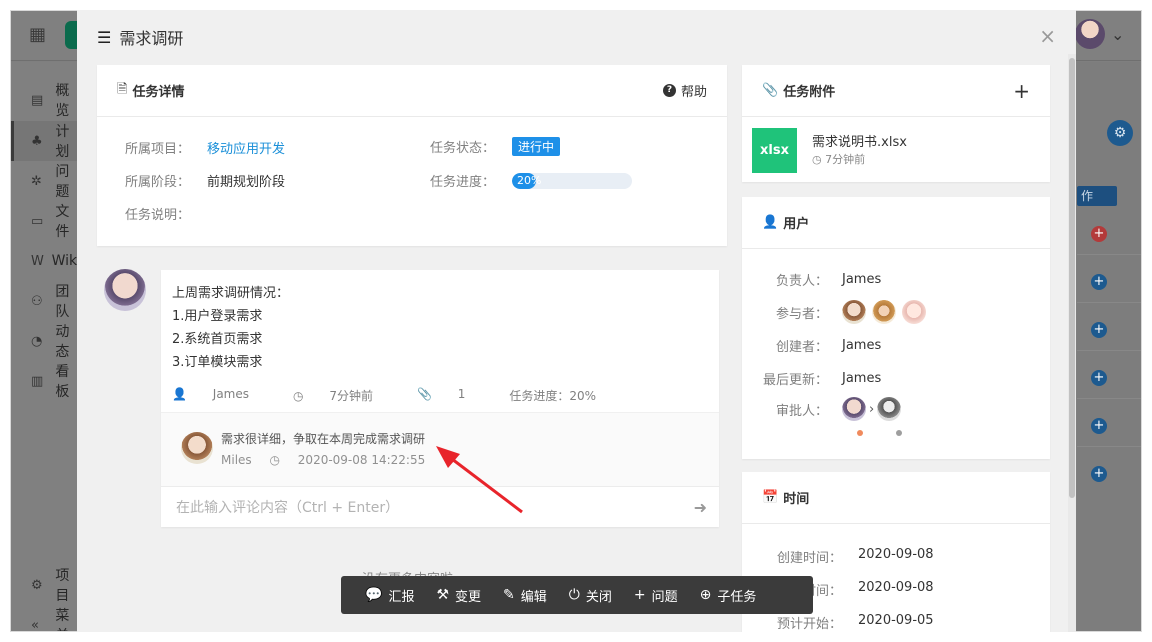  I want to click on sidebar-item-plan: ♣ 计划, so click(46, 141).